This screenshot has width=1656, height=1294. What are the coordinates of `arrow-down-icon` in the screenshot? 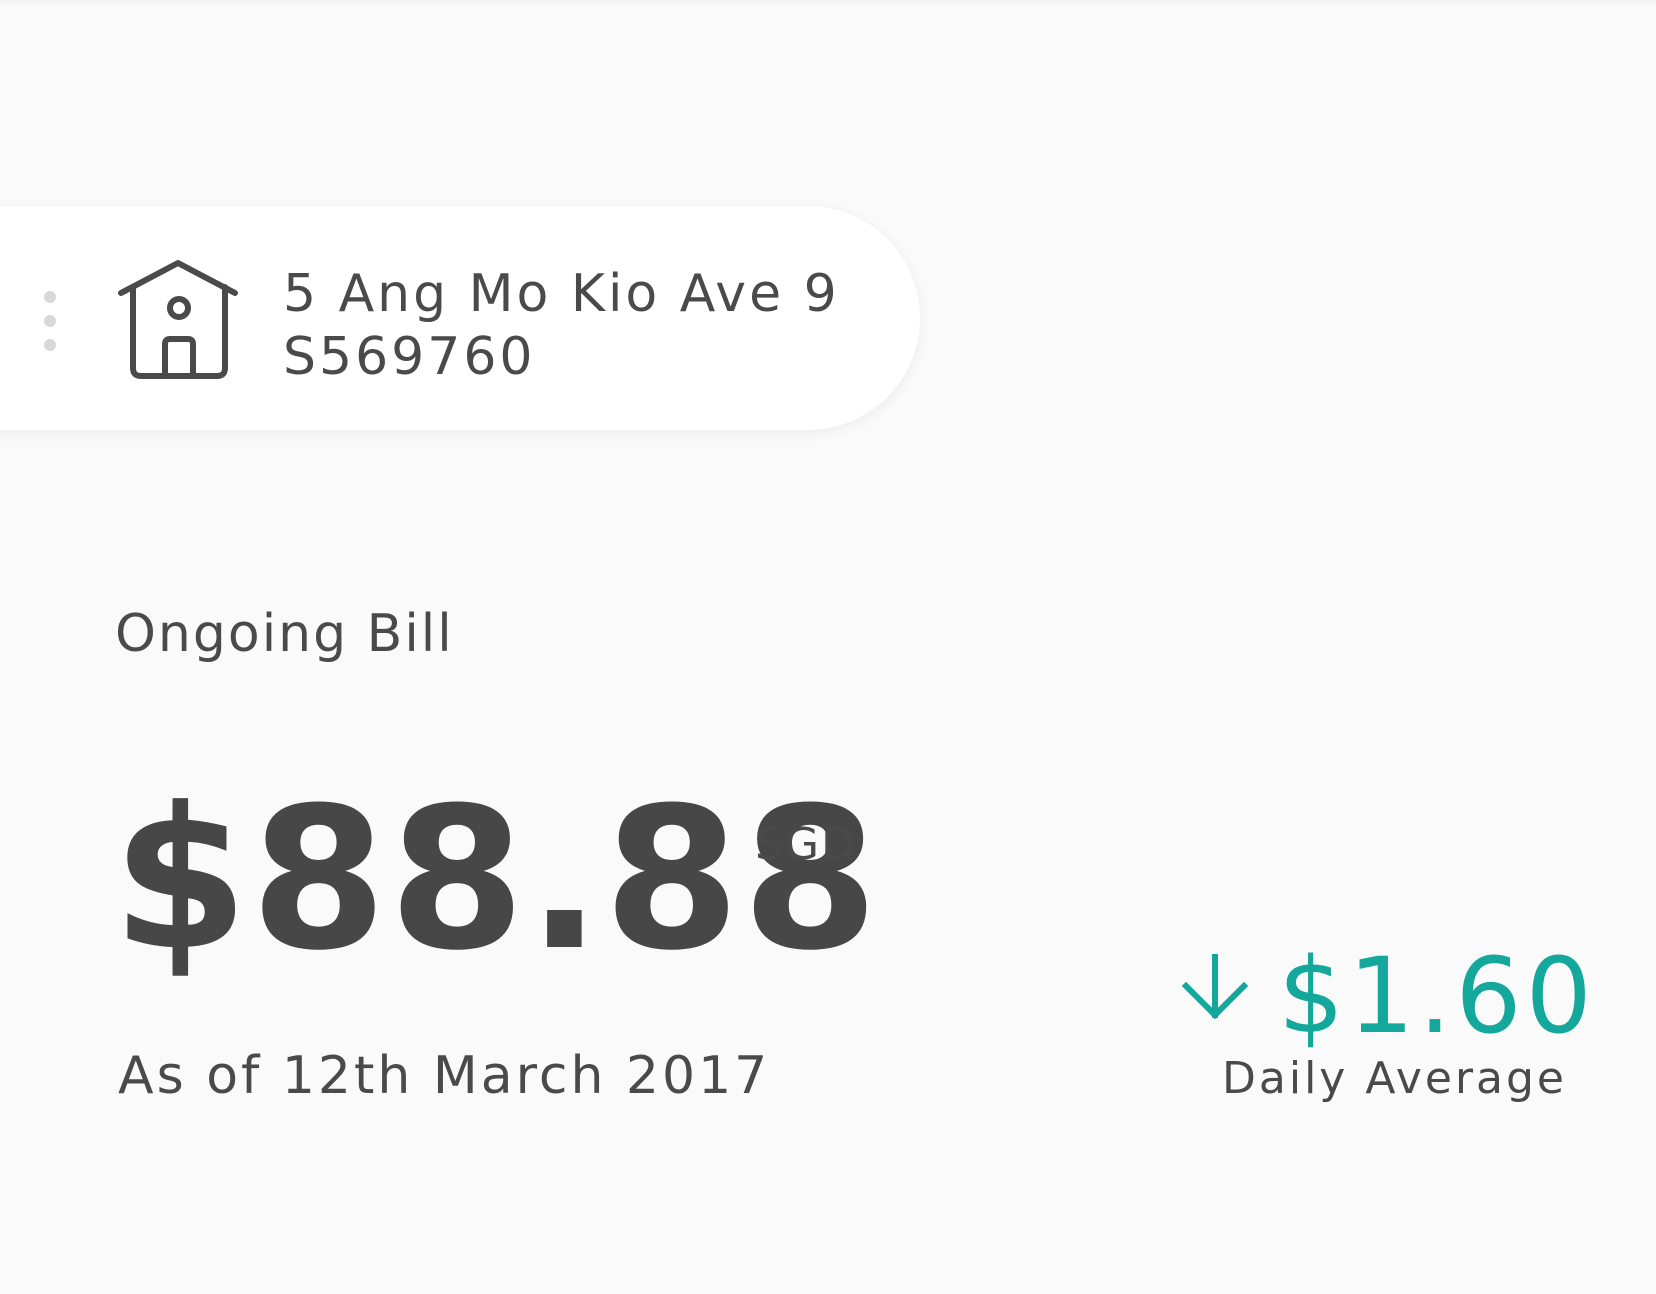 It's located at (1215, 987).